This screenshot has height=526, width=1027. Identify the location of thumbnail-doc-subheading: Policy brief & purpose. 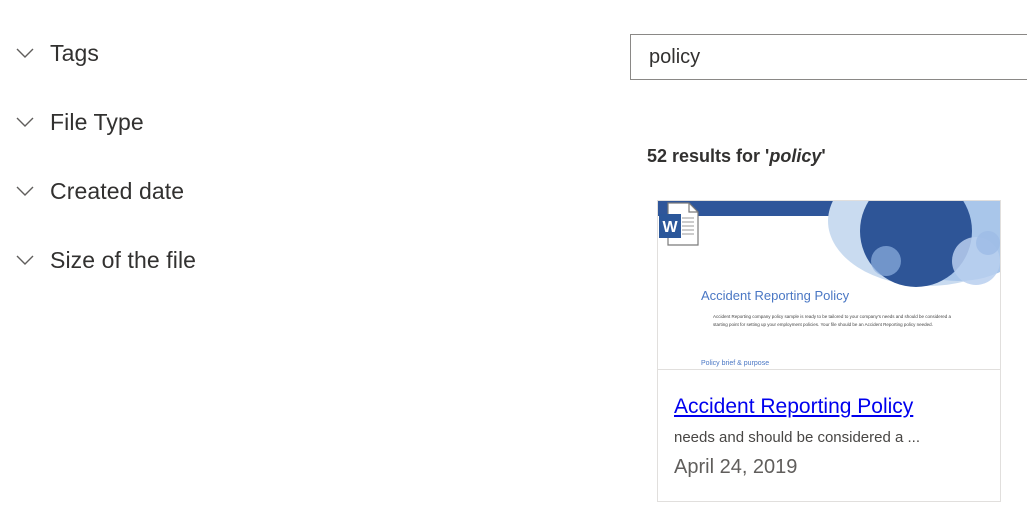
(735, 363).